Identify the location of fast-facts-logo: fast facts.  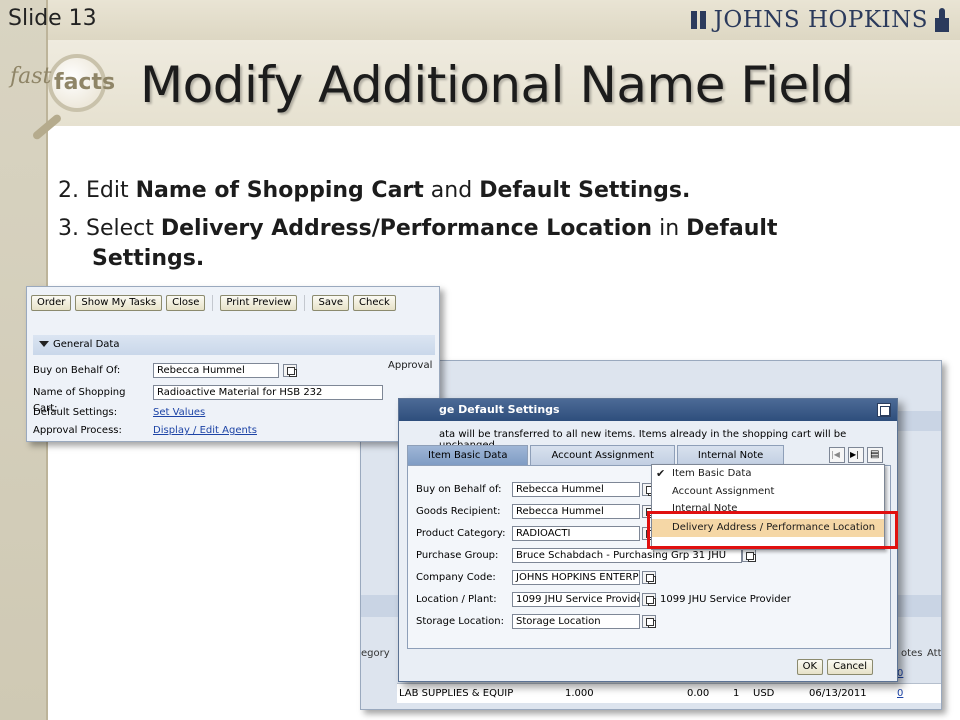
(60, 94).